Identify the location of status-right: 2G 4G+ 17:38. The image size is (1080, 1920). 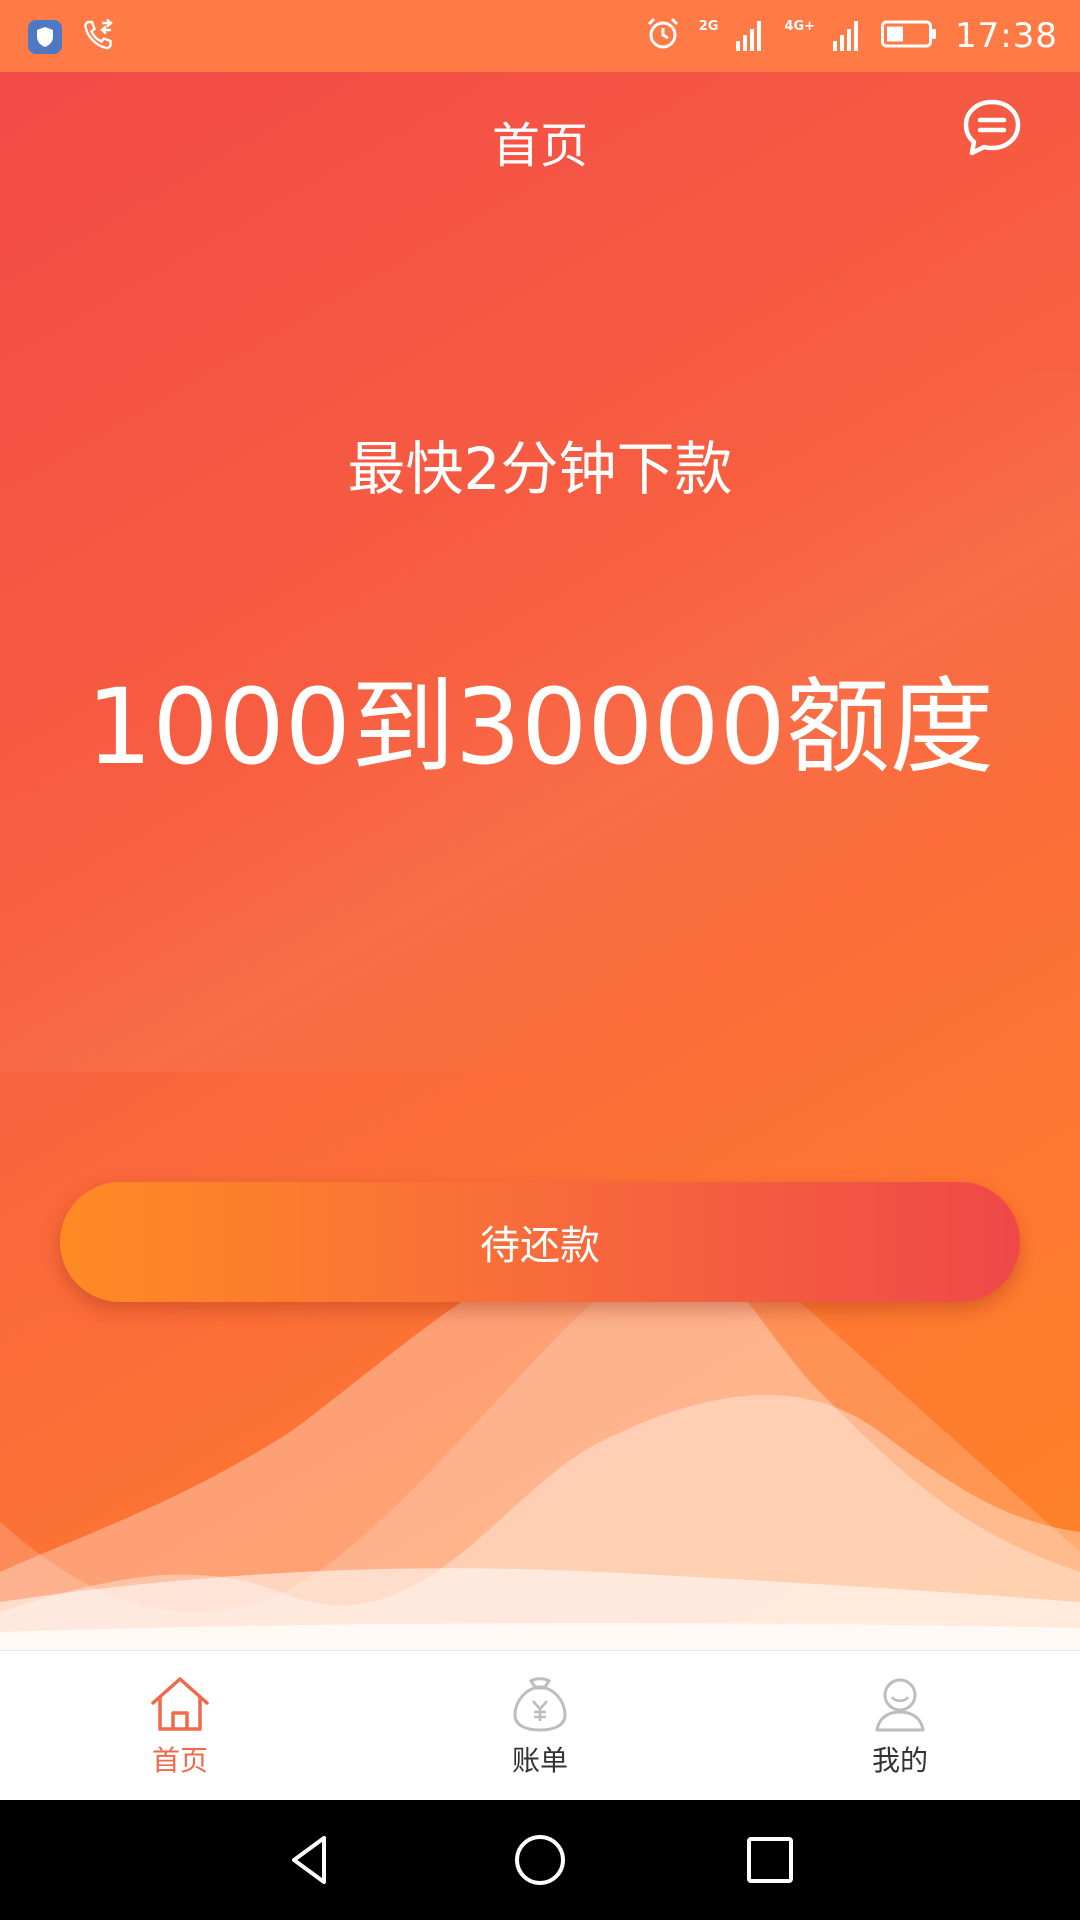
(851, 36).